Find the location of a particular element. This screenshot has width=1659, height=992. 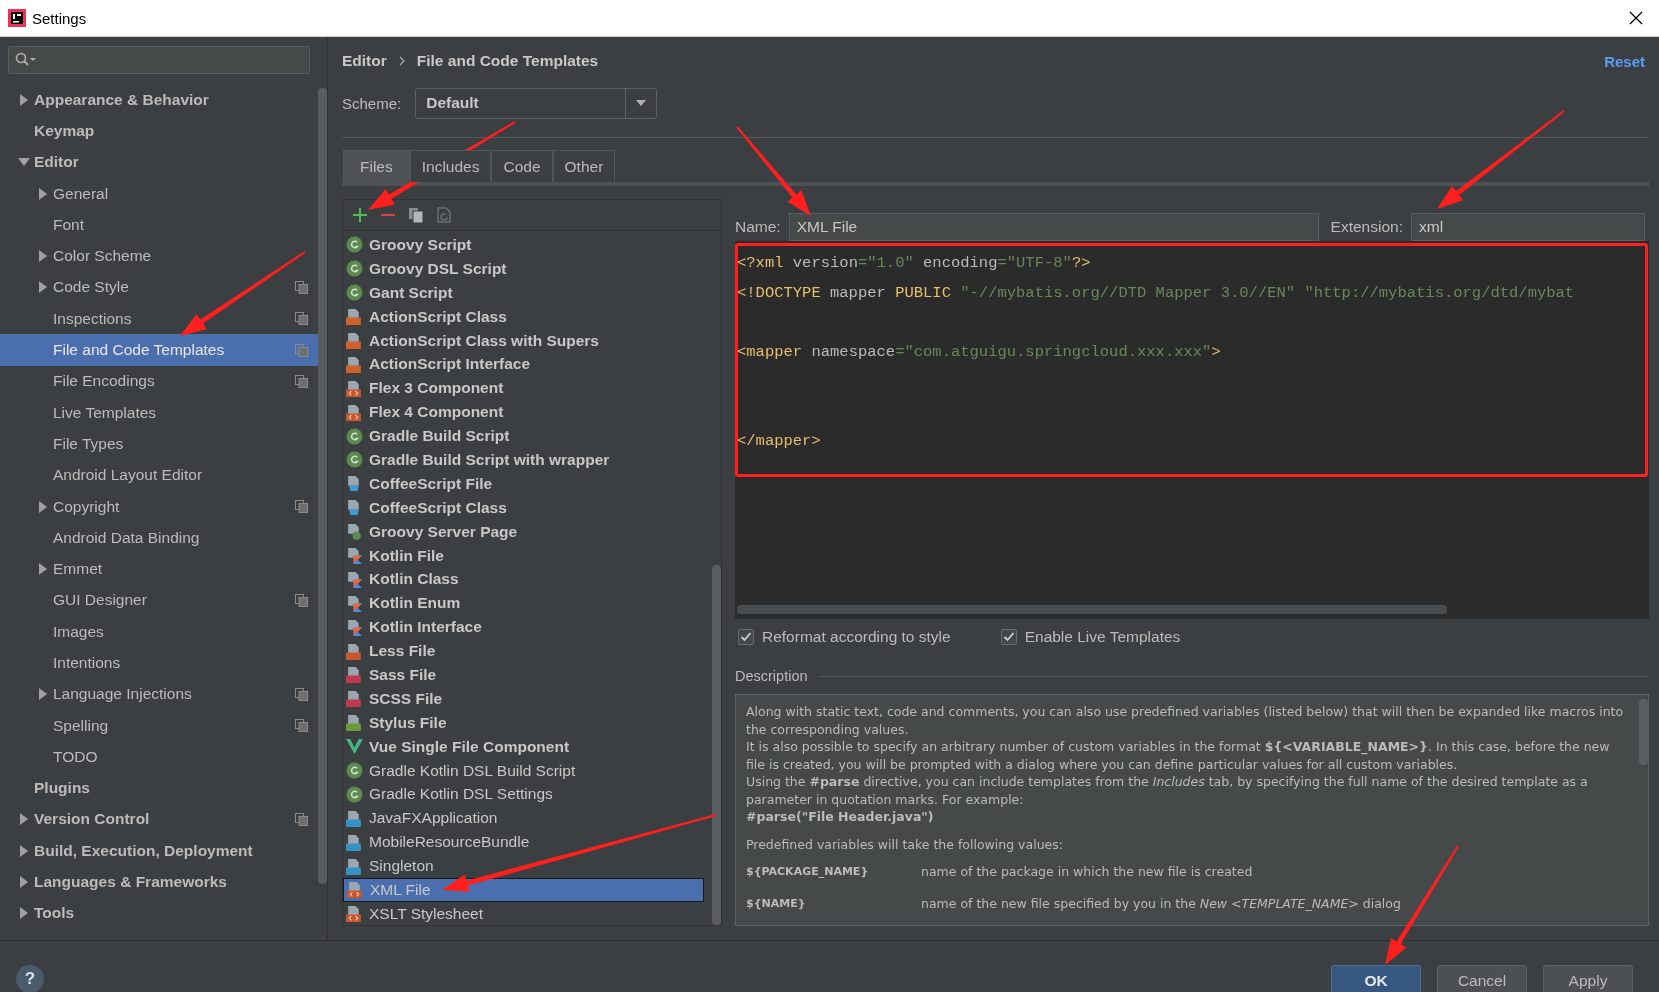

sidebar-item: File Types is located at coordinates (159, 444).